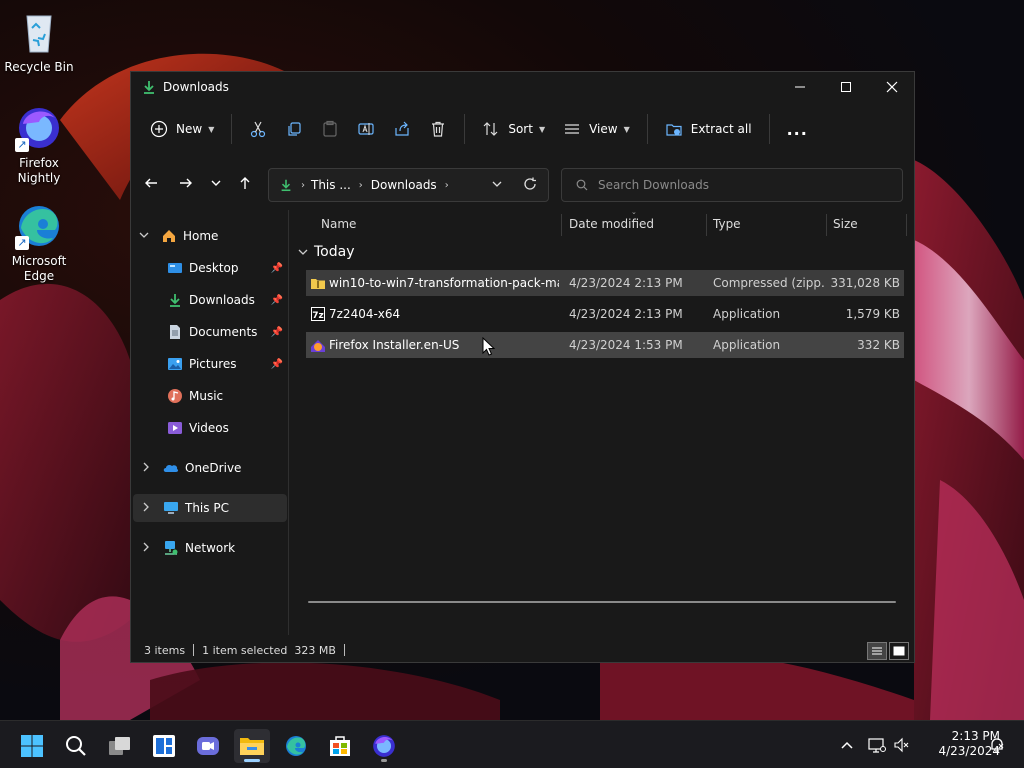 The width and height of the screenshot is (1024, 768). I want to click on edge-icon, so click(296, 746).